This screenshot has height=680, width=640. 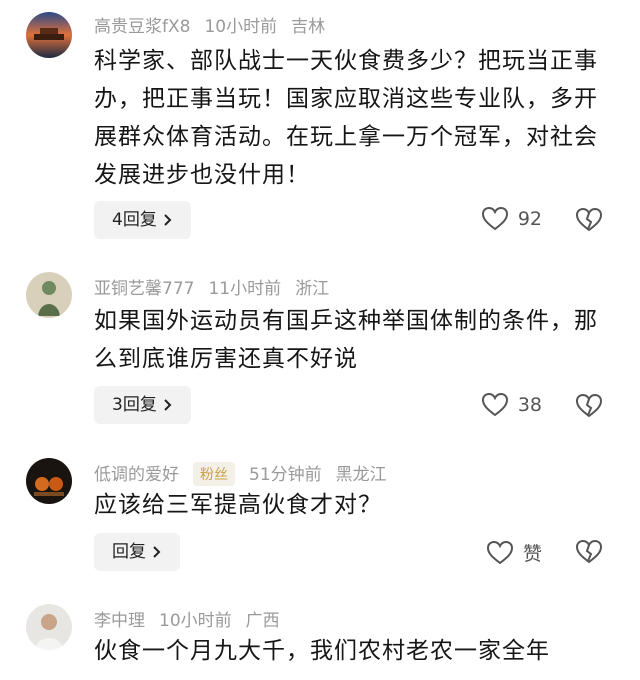 What do you see at coordinates (514, 552) in the screenshot?
I see `like-button: 赞` at bounding box center [514, 552].